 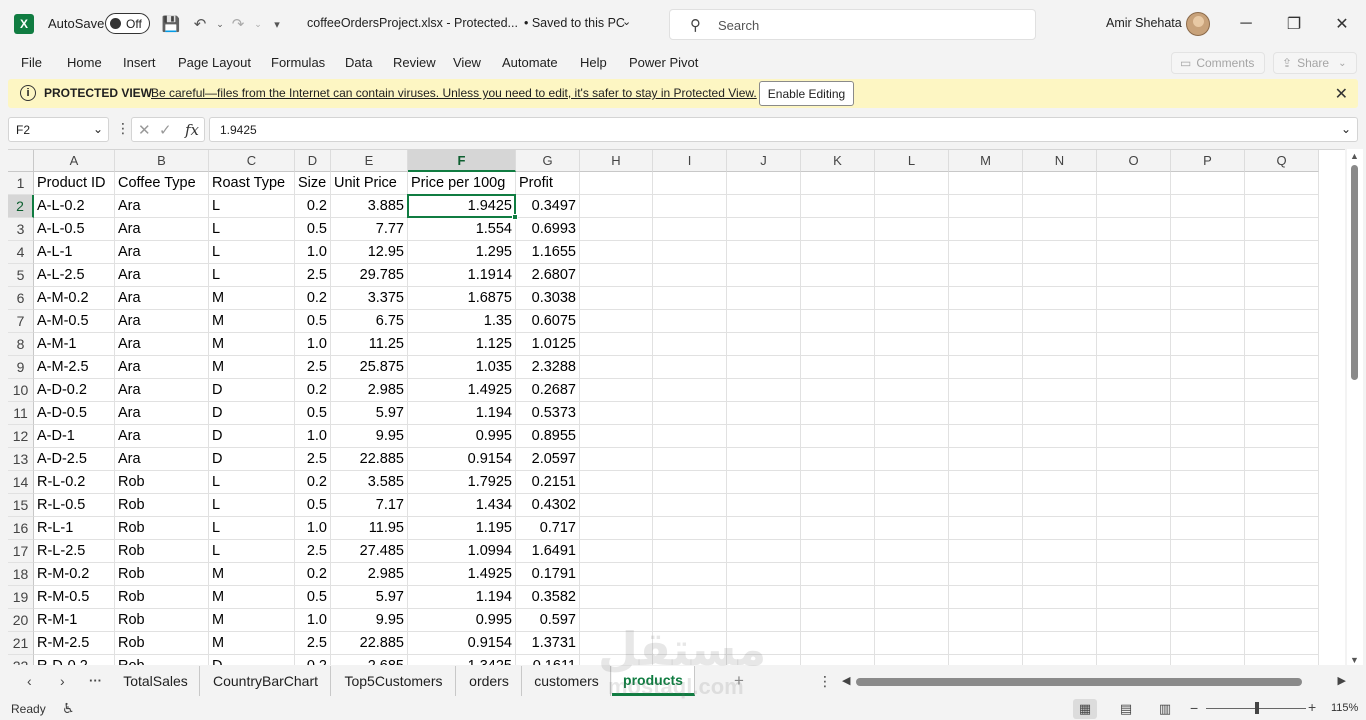 What do you see at coordinates (548, 275) in the screenshot?
I see `table-cell: 2.6807` at bounding box center [548, 275].